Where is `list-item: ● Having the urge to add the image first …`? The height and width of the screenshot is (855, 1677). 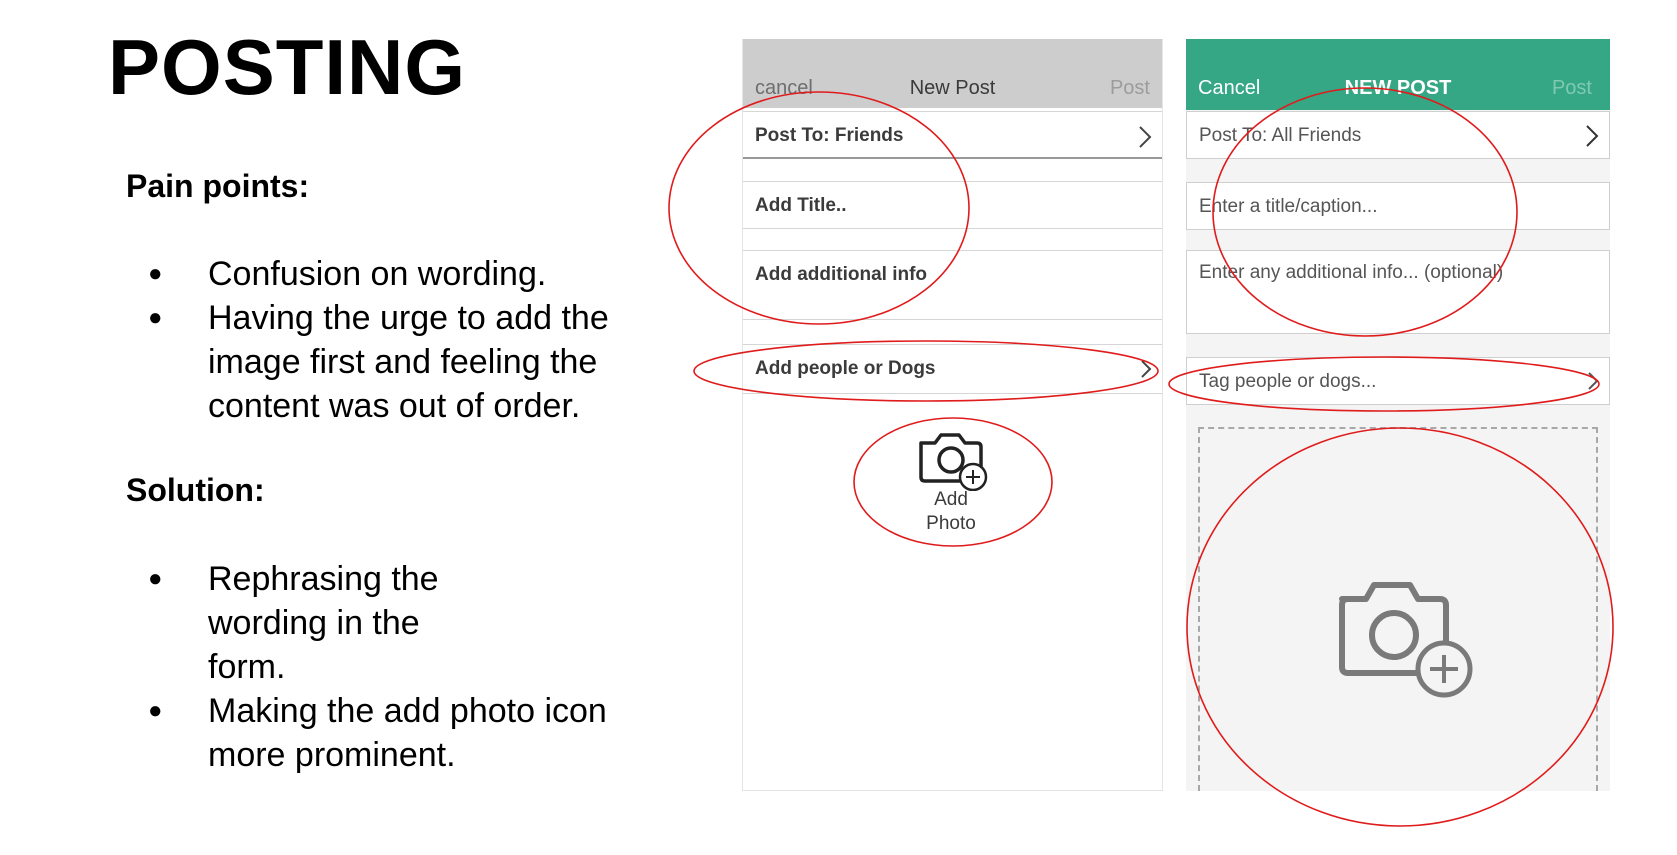
list-item: ● Having the urge to add the image first … is located at coordinates (408, 362).